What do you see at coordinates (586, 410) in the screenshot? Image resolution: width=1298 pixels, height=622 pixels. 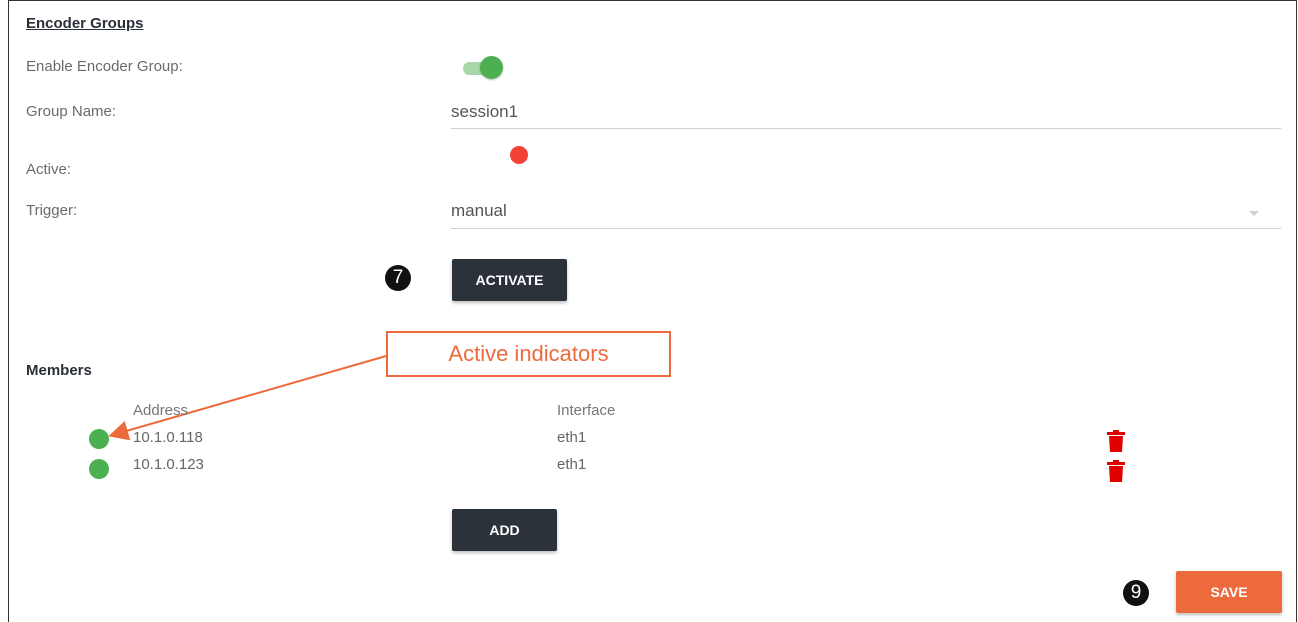 I see `interface-column-header: Interface` at bounding box center [586, 410].